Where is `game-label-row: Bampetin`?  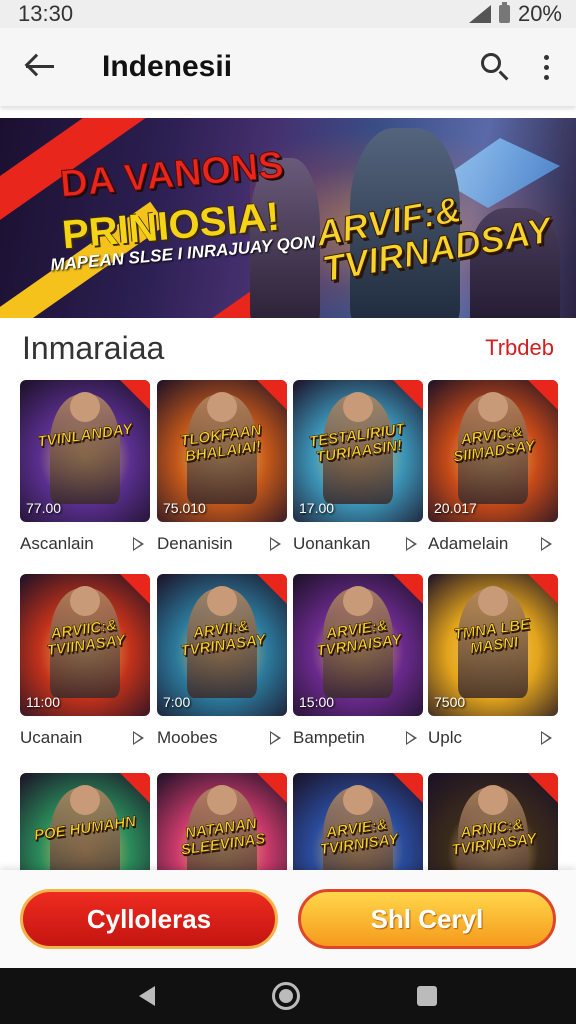 game-label-row: Bampetin is located at coordinates (358, 738).